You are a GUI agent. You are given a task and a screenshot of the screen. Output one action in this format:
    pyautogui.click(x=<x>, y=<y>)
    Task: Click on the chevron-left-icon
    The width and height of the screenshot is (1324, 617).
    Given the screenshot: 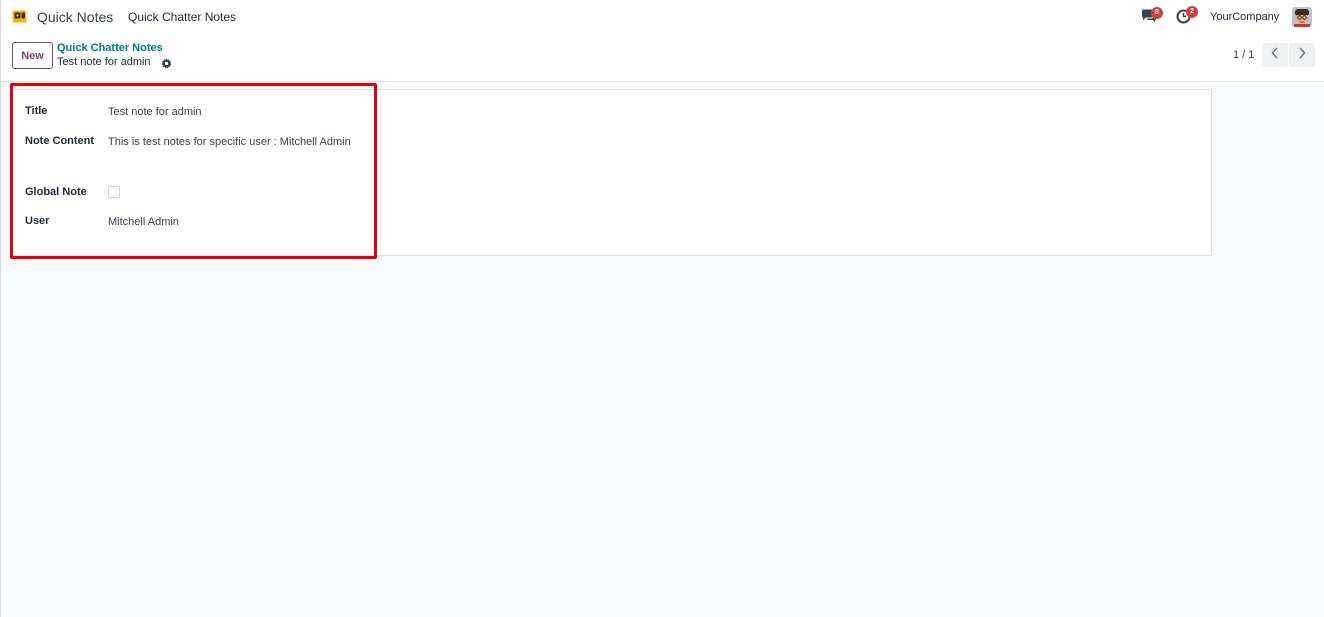 What is the action you would take?
    pyautogui.click(x=1275, y=55)
    